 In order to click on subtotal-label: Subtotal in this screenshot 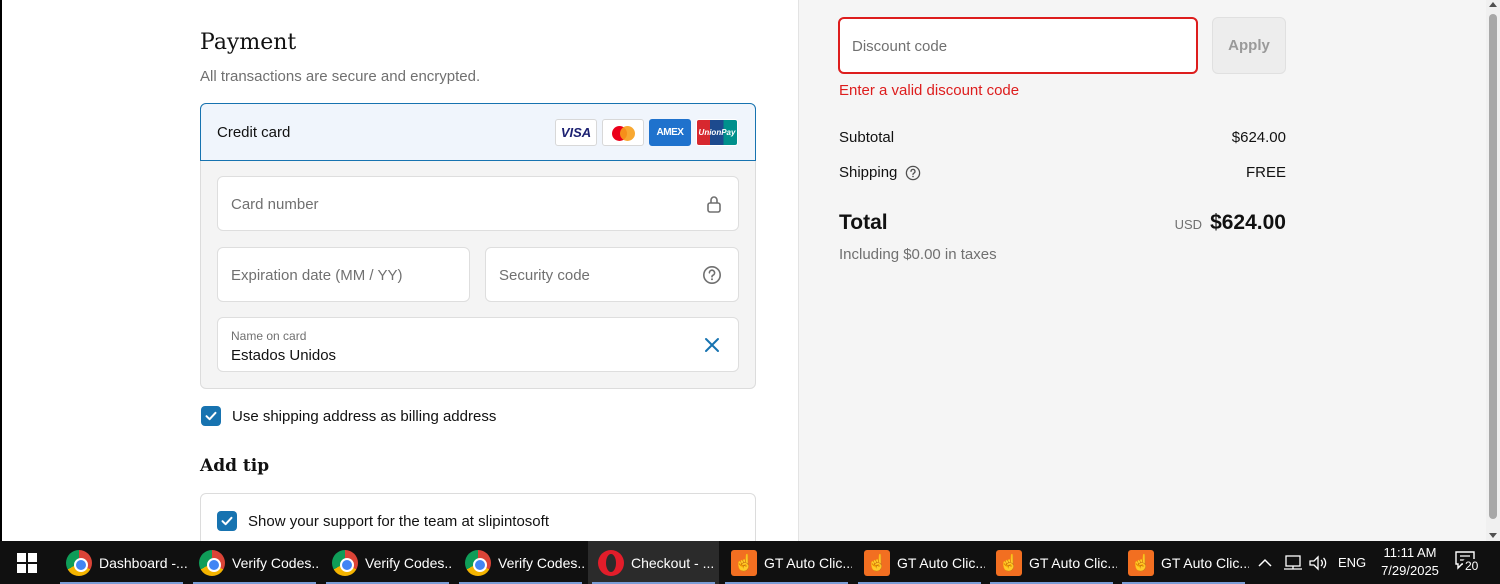, I will do `click(867, 137)`.